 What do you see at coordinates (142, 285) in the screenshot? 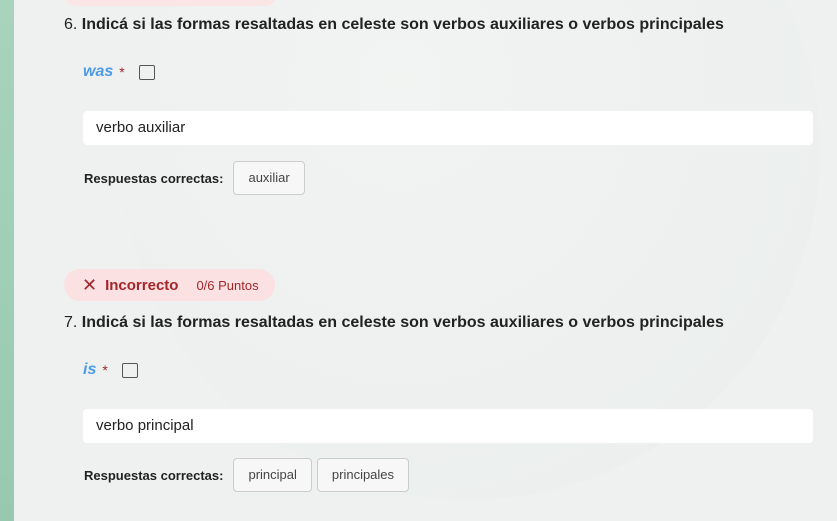
I see `status-text: Incorrecto` at bounding box center [142, 285].